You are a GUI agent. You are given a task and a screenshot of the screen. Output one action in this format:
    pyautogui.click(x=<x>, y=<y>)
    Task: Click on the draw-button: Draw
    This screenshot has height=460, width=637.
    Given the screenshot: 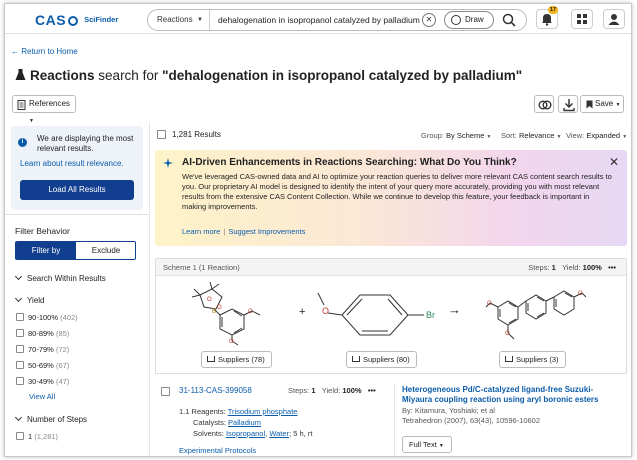 What is the action you would take?
    pyautogui.click(x=469, y=20)
    